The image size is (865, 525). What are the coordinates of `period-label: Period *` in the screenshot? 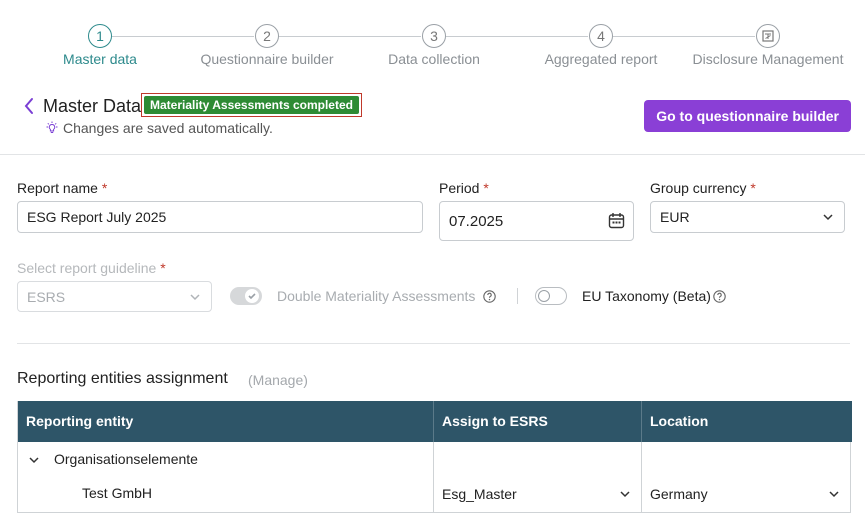 It's located at (464, 188).